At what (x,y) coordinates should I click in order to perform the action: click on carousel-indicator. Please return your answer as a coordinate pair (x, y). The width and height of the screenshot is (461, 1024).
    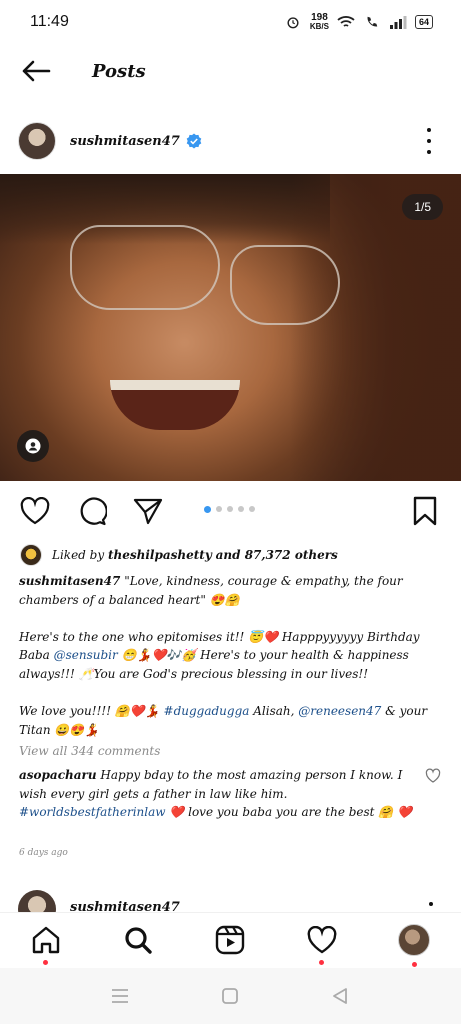
    Looking at the image, I should click on (229, 509).